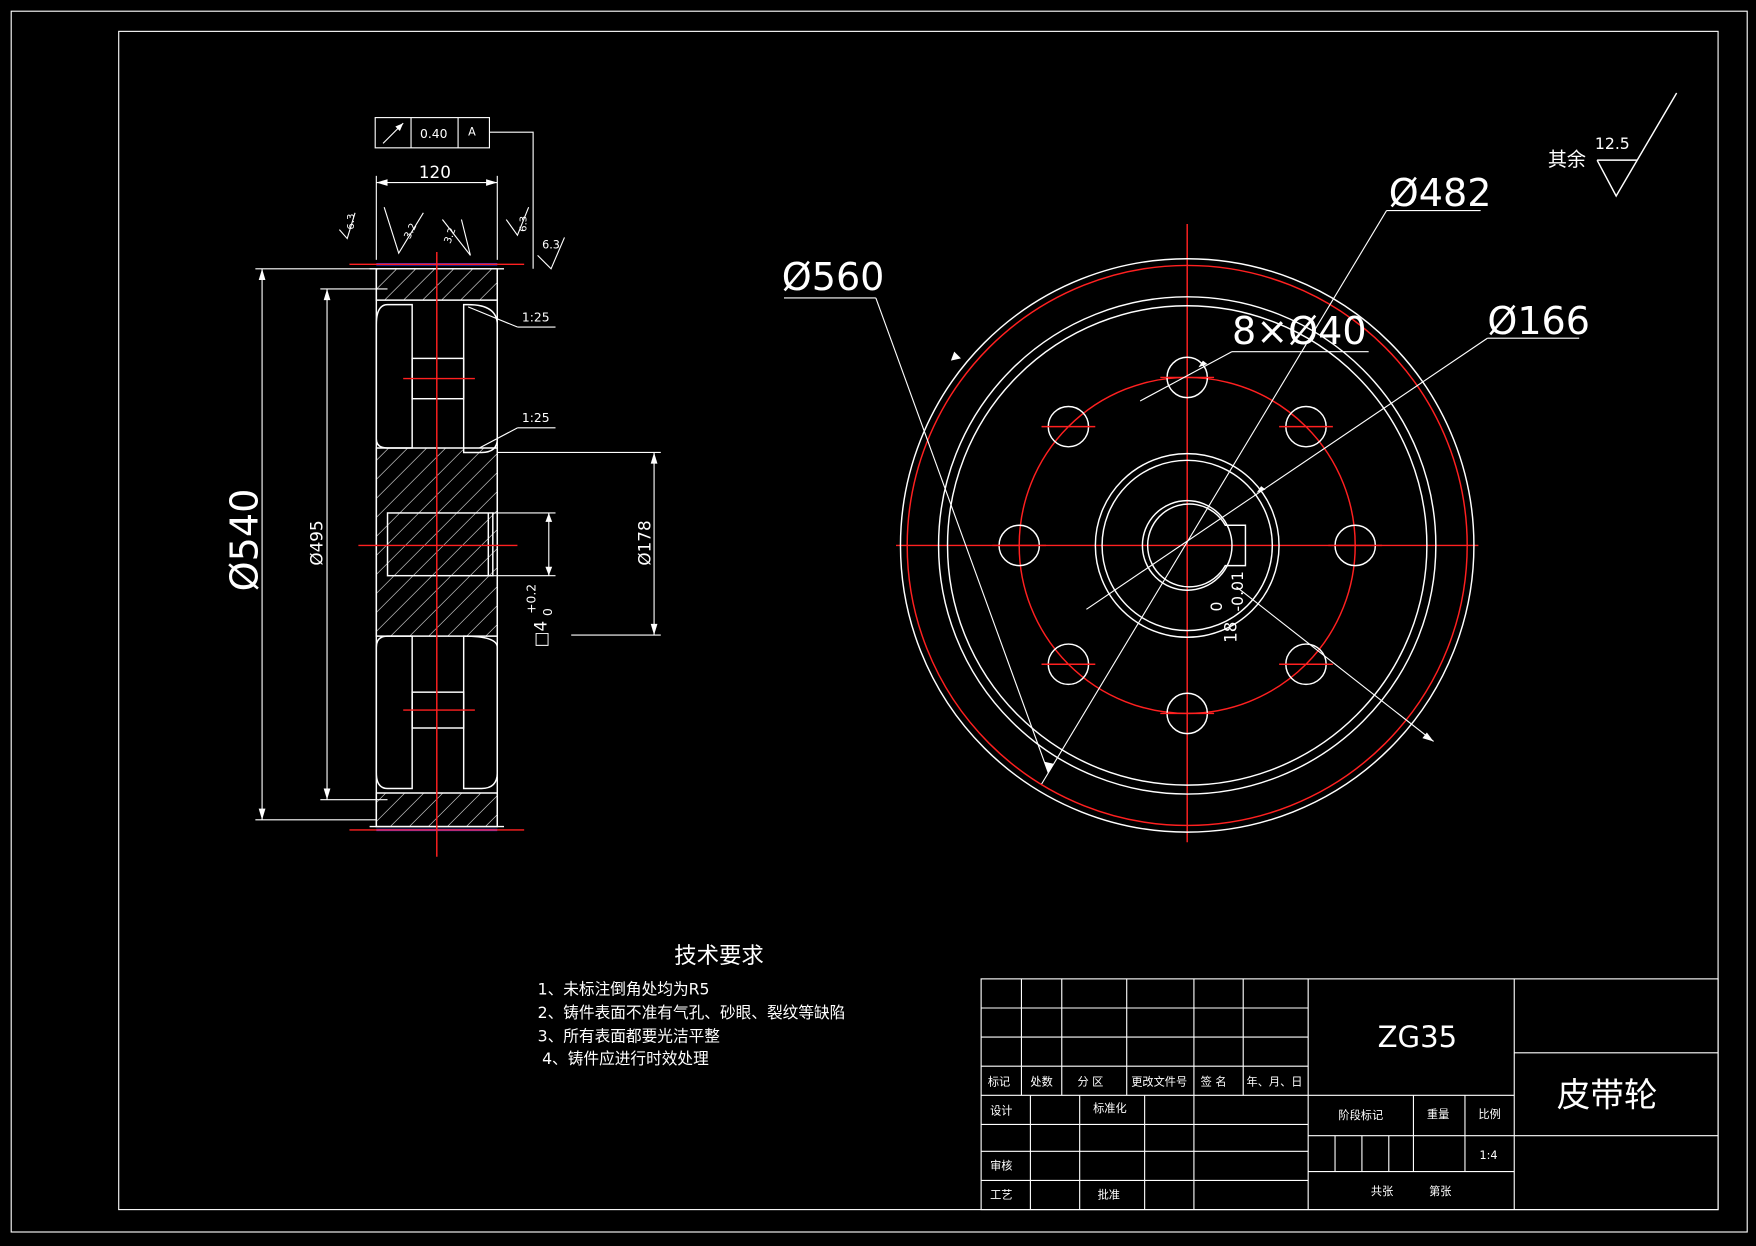  What do you see at coordinates (719, 956) in the screenshot?
I see `tech-title: 技术要求` at bounding box center [719, 956].